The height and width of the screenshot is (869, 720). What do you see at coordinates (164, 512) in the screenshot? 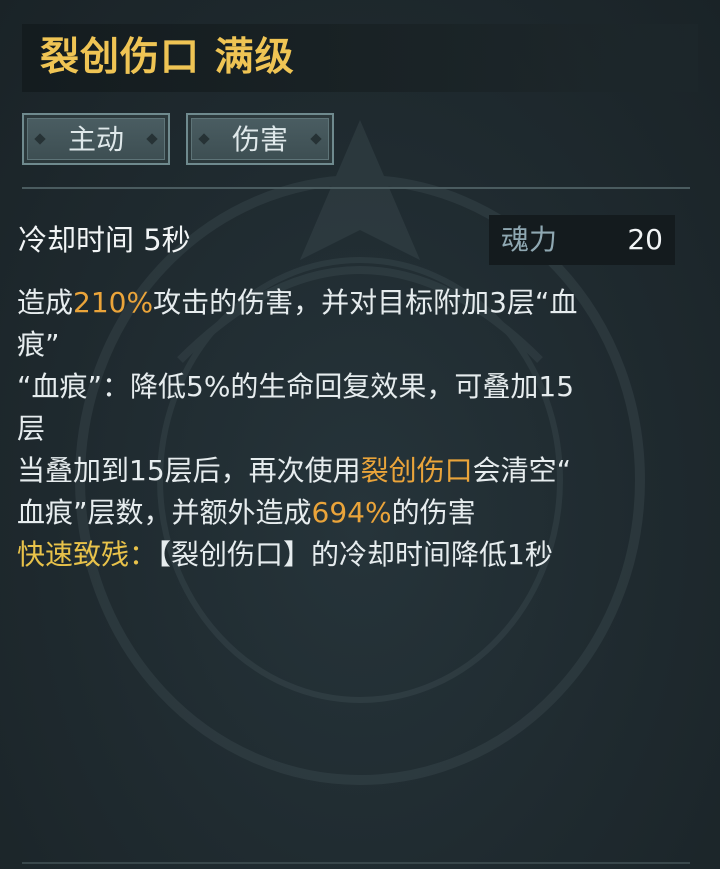
I see `text-segment: 血痕”层数，并额外造成` at bounding box center [164, 512].